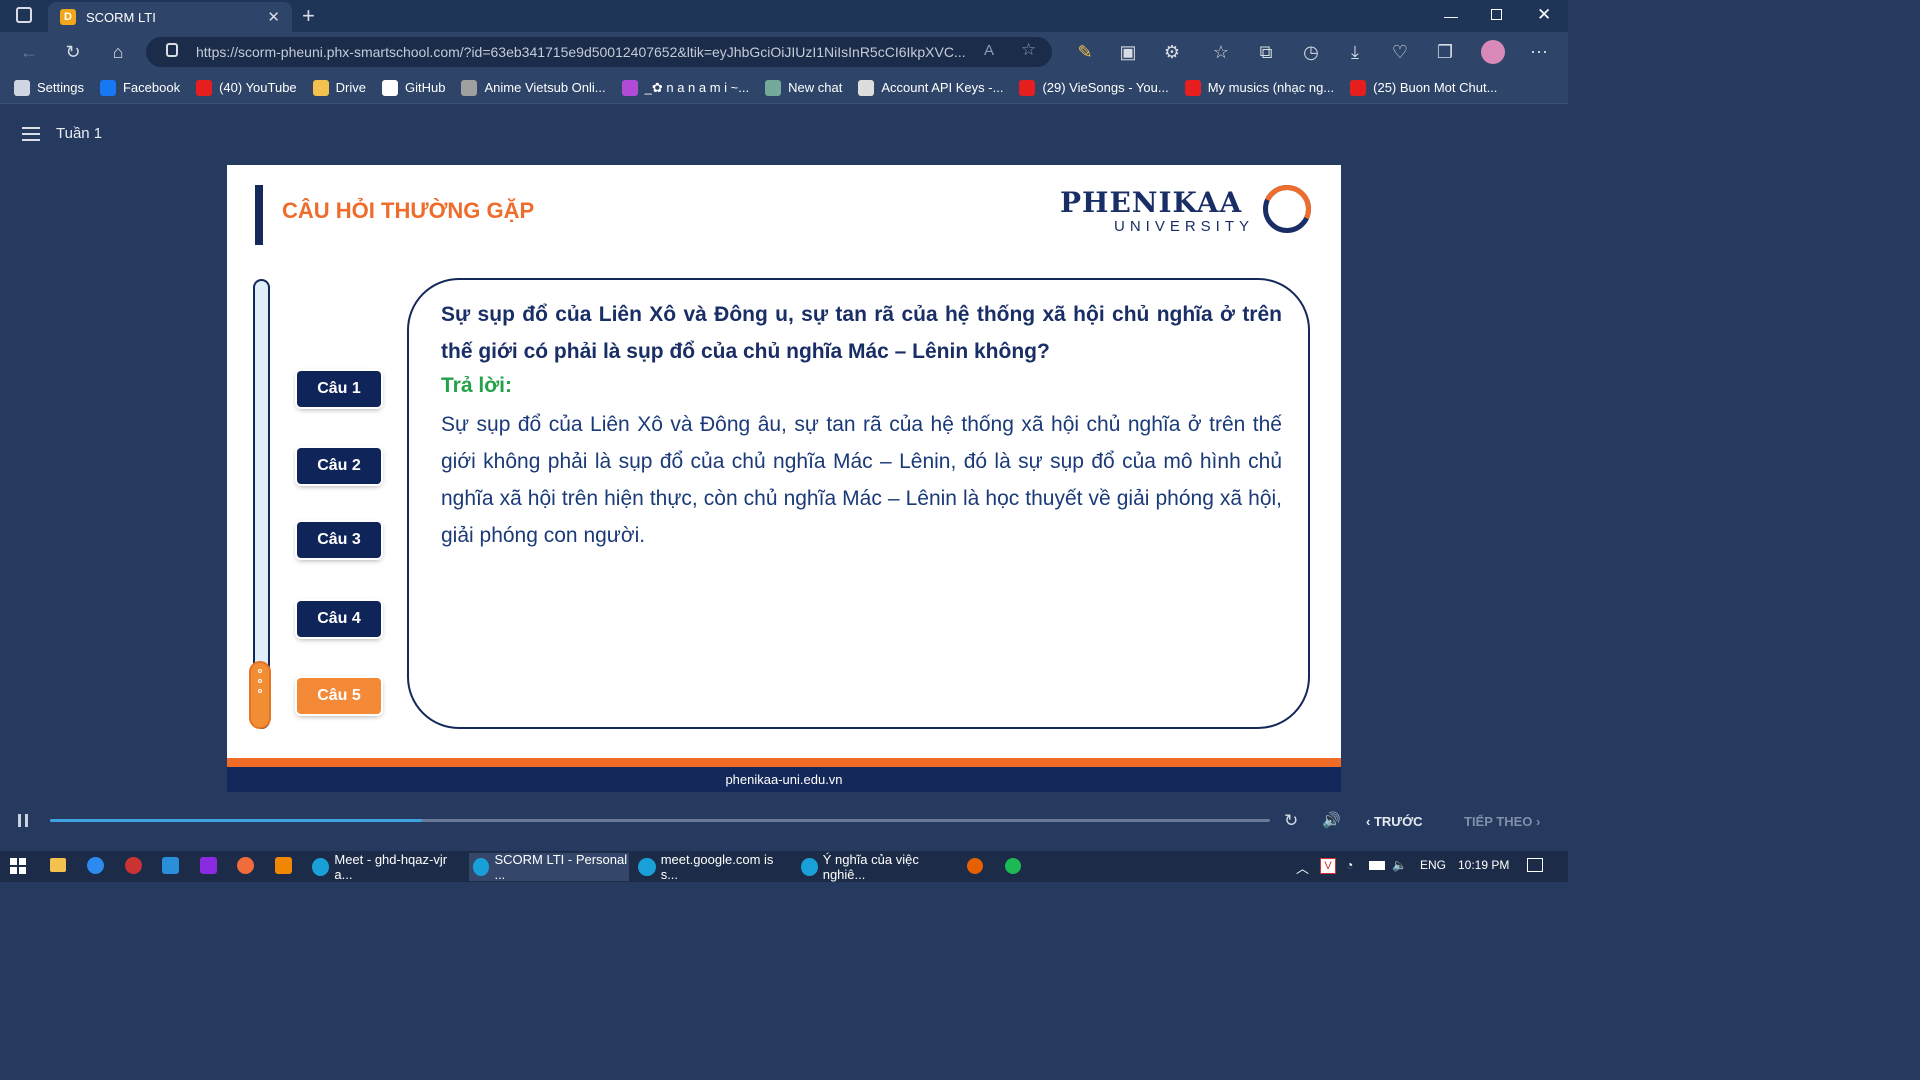 Image resolution: width=1920 pixels, height=1080 pixels. I want to click on bookmark-item: Drive, so click(339, 87).